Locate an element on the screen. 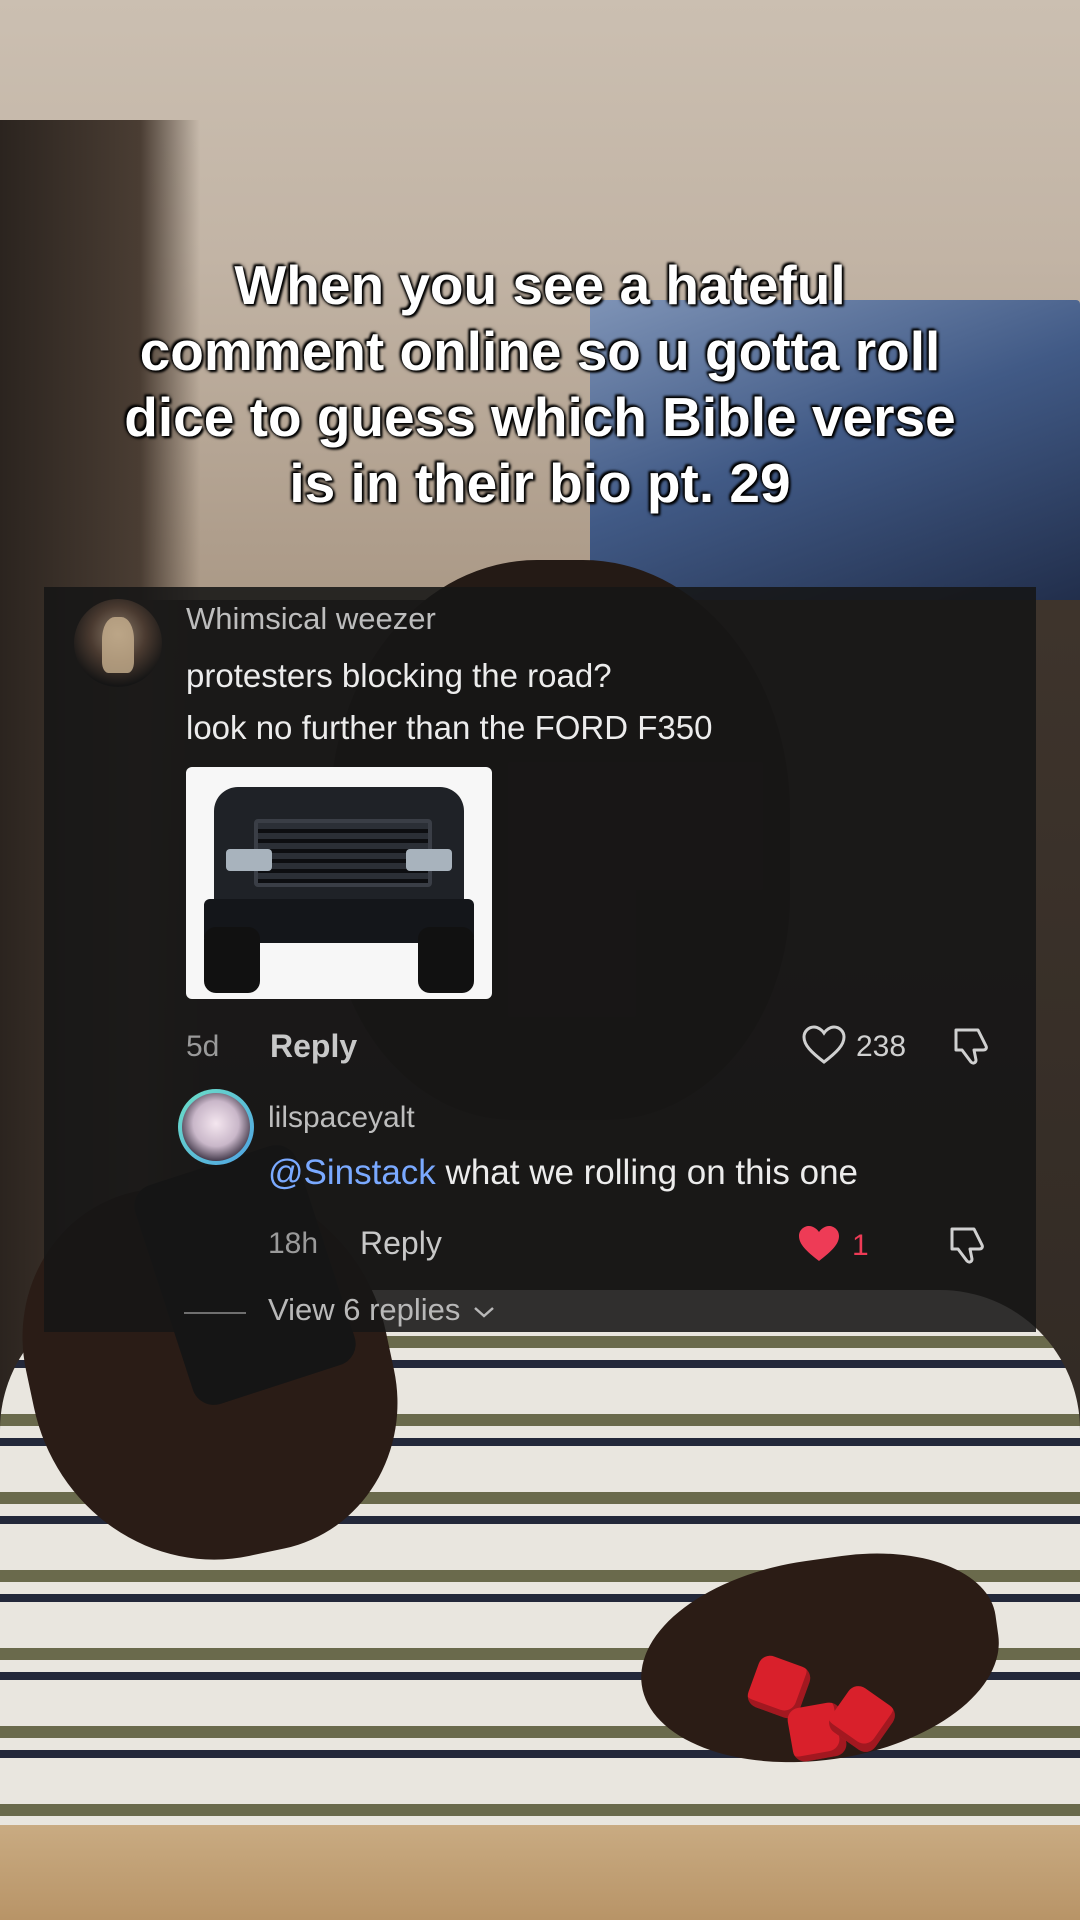  reply-age: 18h is located at coordinates (293, 1243).